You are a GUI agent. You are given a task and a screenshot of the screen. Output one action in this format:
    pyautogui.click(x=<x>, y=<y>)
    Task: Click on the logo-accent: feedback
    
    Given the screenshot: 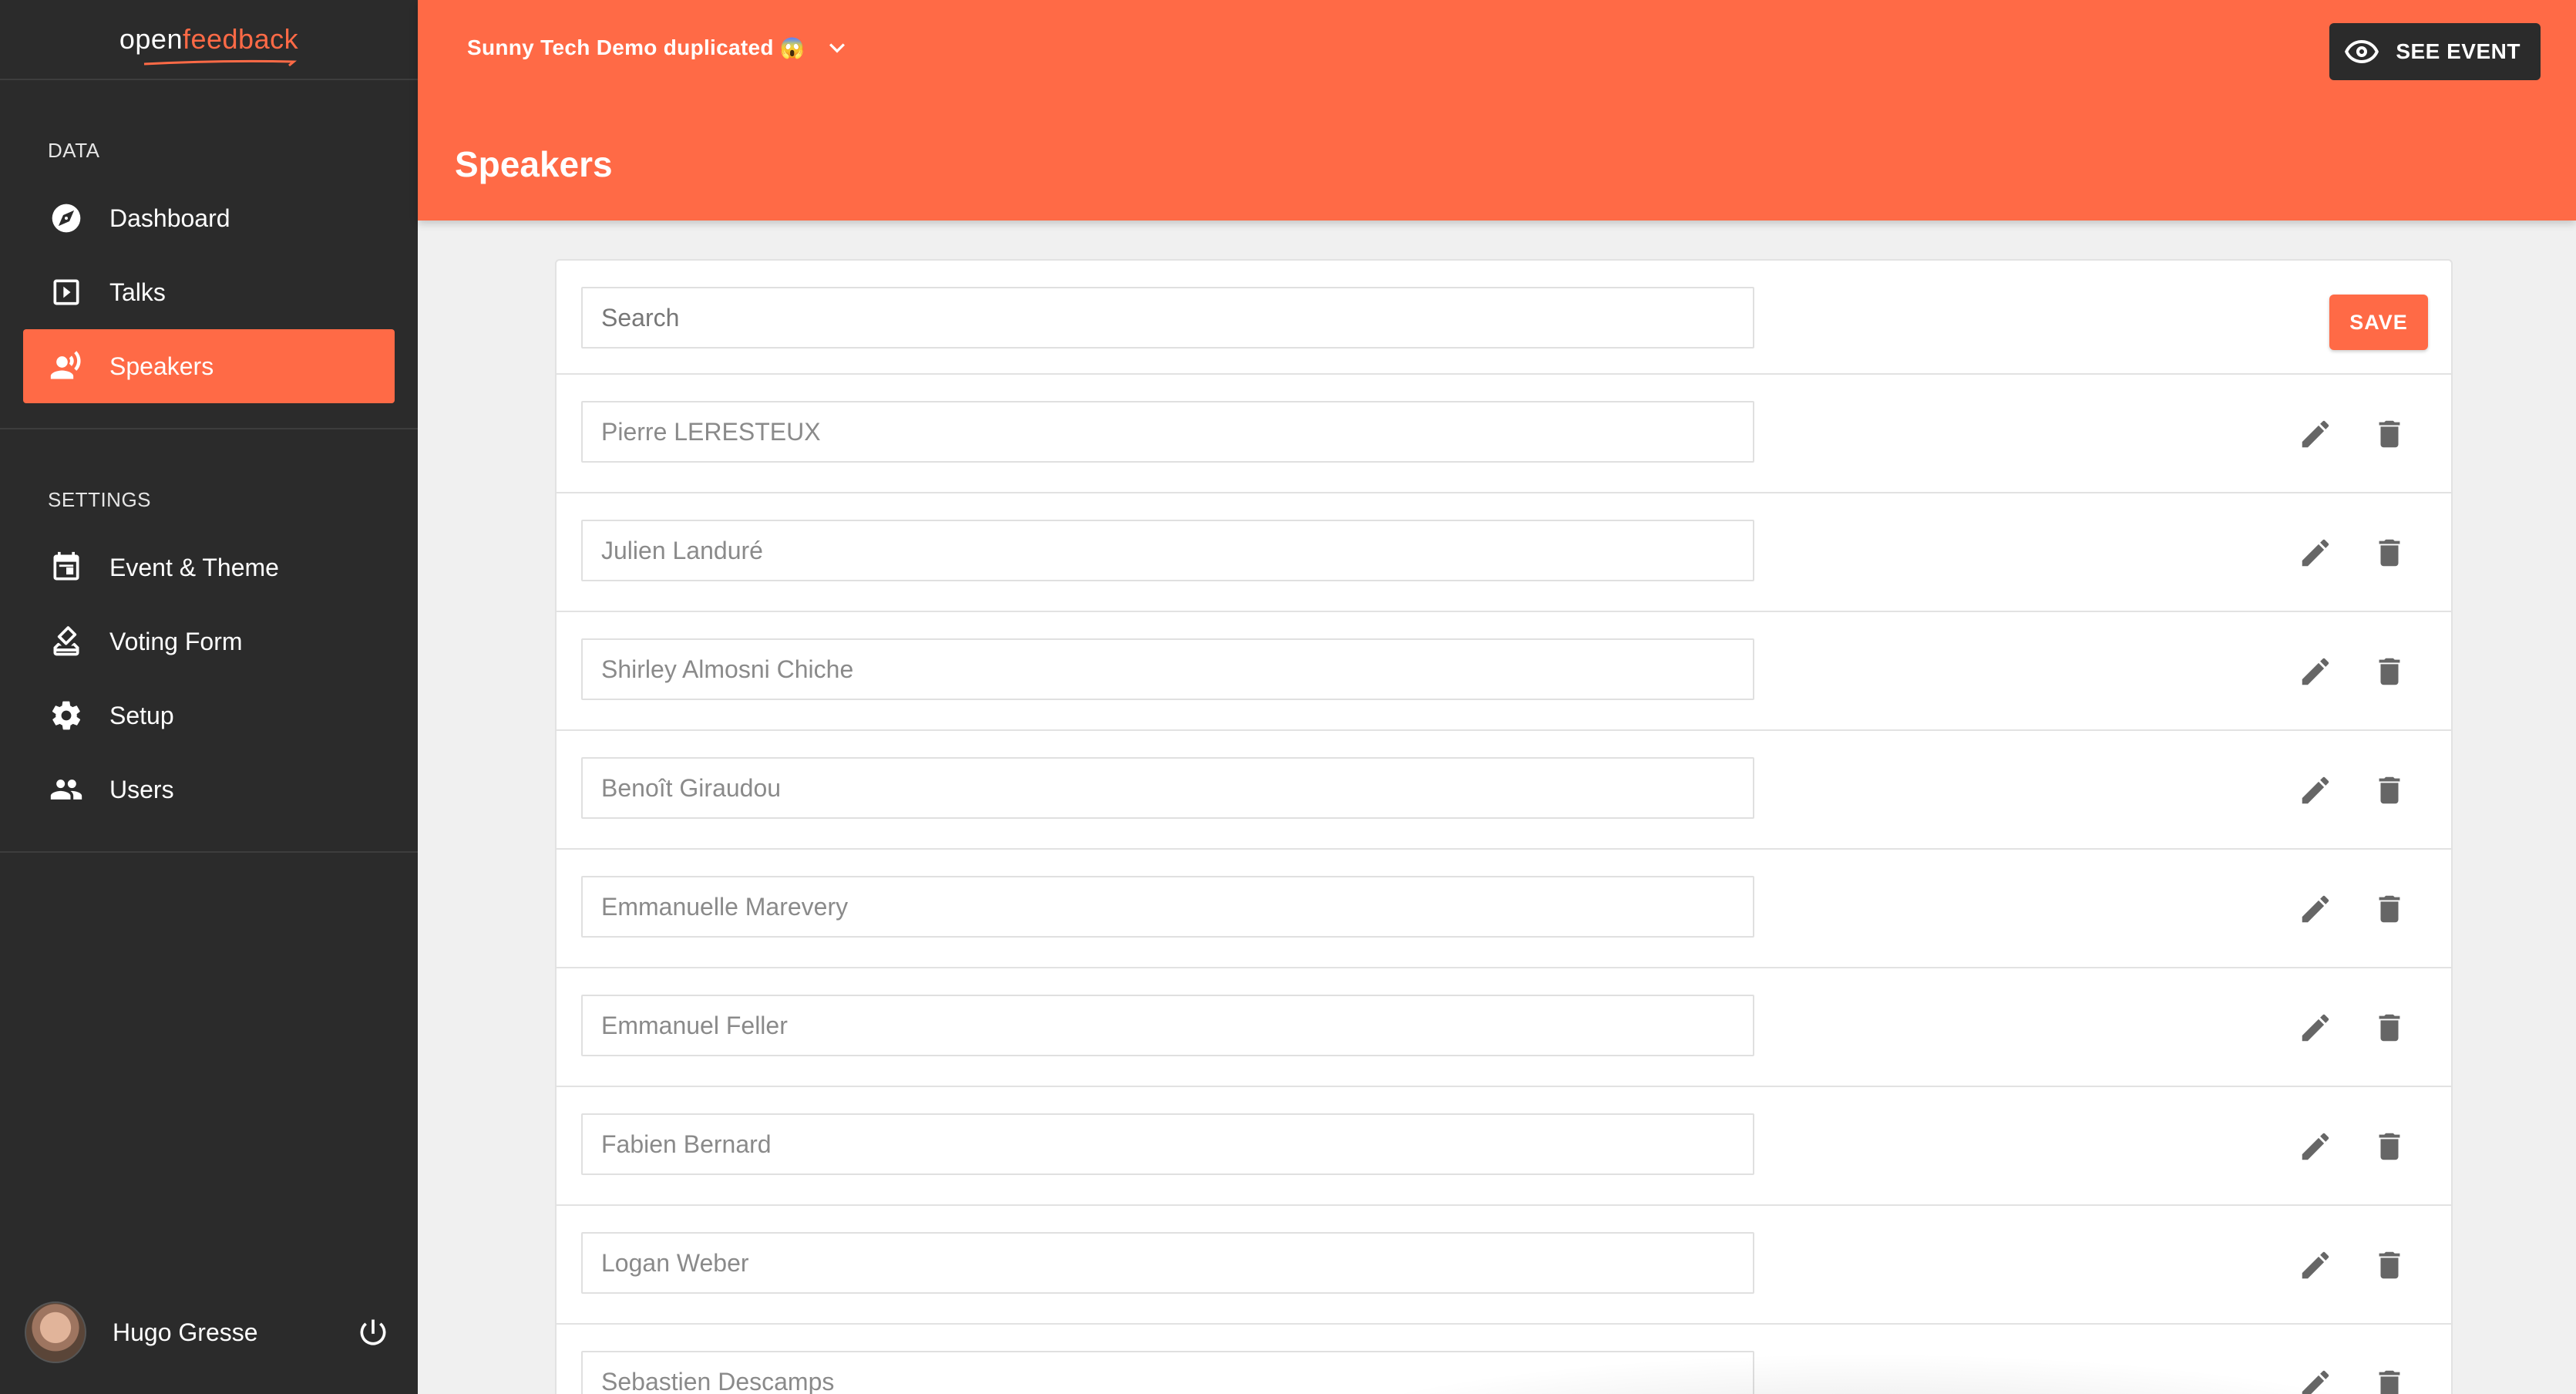 What is the action you would take?
    pyautogui.click(x=240, y=39)
    